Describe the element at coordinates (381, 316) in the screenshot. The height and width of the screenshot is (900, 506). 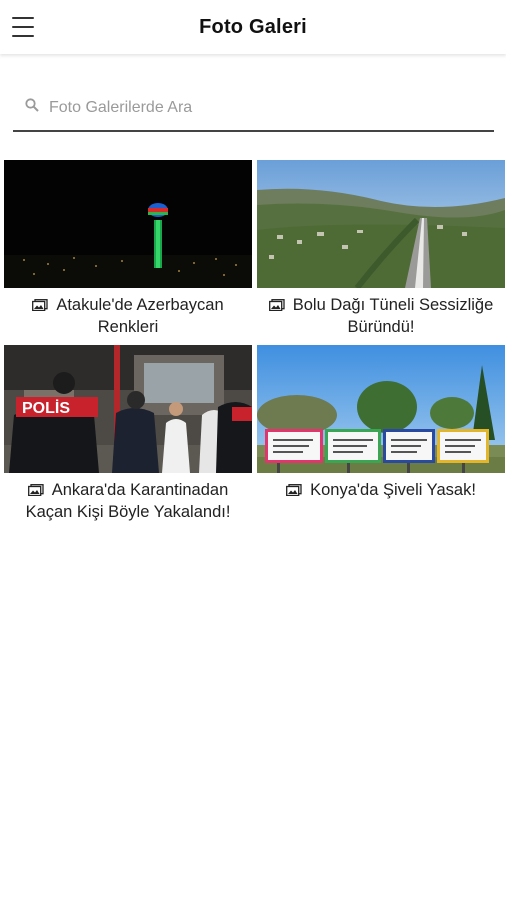
I see `gallery-caption: Bolu Dağı Tüneli Sessizliğe Büründü!` at that location.